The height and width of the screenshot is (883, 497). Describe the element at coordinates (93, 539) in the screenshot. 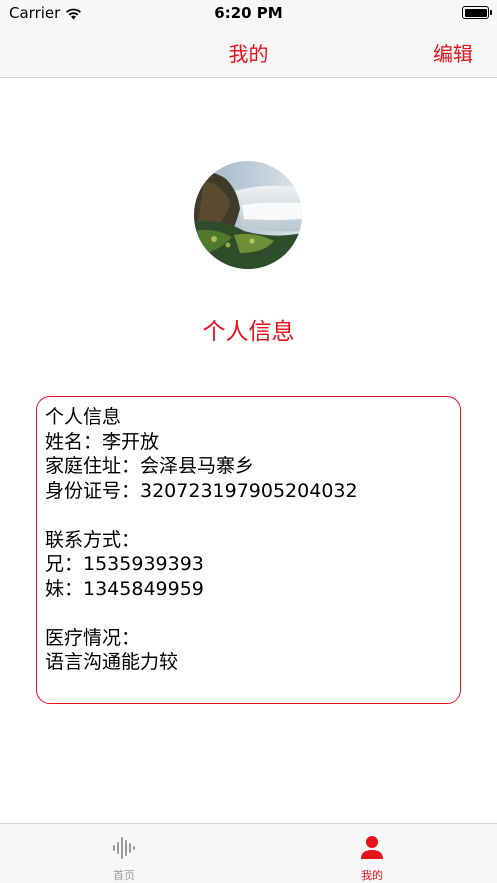

I see `info-line: 联系方式：` at that location.